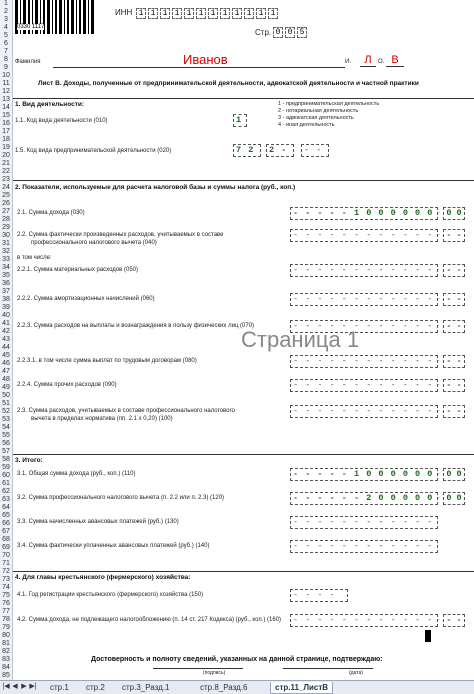  I want to click on row-number: 3, so click(6, 20).